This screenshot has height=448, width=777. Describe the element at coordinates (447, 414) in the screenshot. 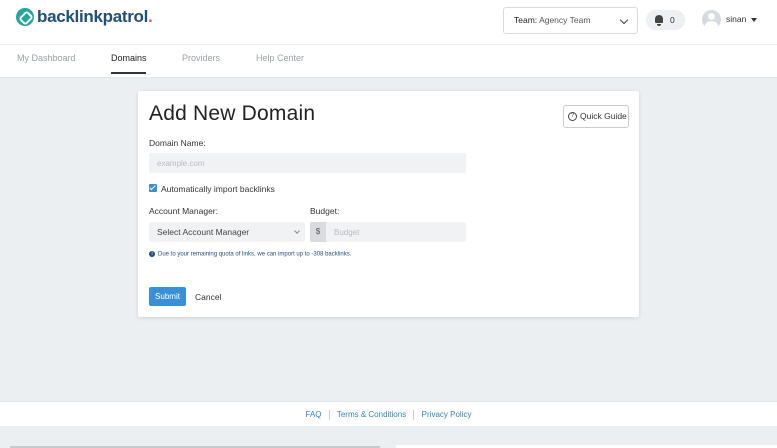

I see `footer-link-privacy: Privacy Policy` at that location.